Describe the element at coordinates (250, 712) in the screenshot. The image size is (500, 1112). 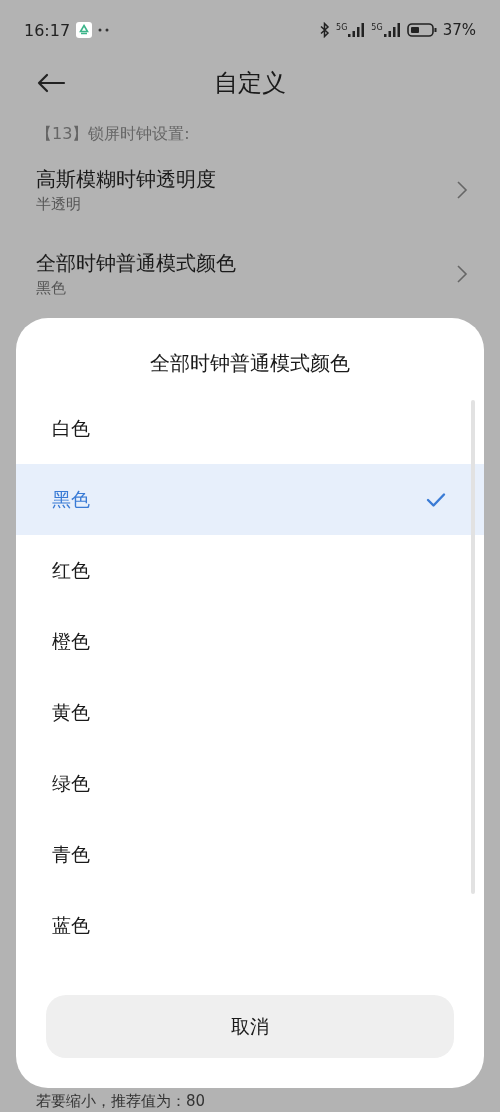
I see `option-item: 黄色` at that location.